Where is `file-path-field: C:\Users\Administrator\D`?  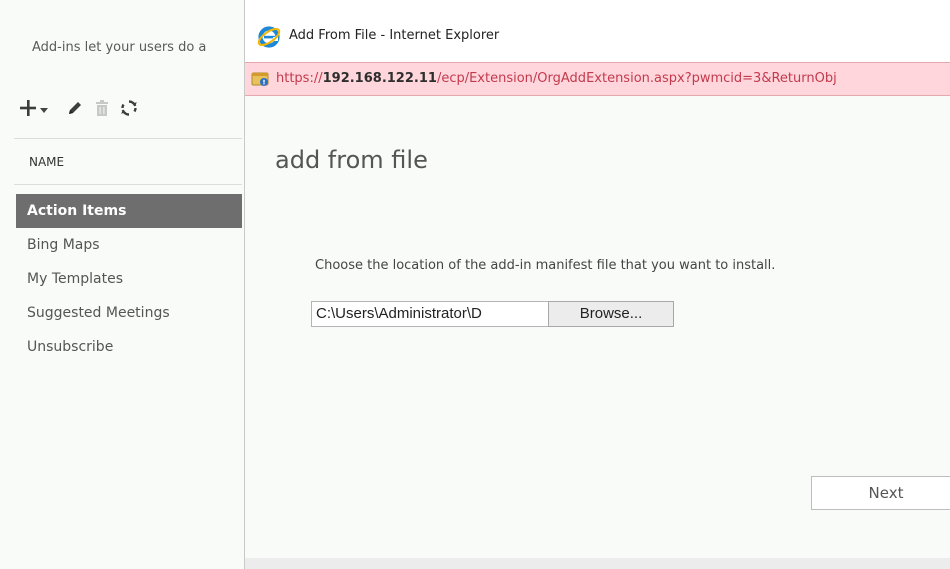
file-path-field: C:\Users\Administrator\D is located at coordinates (429, 314).